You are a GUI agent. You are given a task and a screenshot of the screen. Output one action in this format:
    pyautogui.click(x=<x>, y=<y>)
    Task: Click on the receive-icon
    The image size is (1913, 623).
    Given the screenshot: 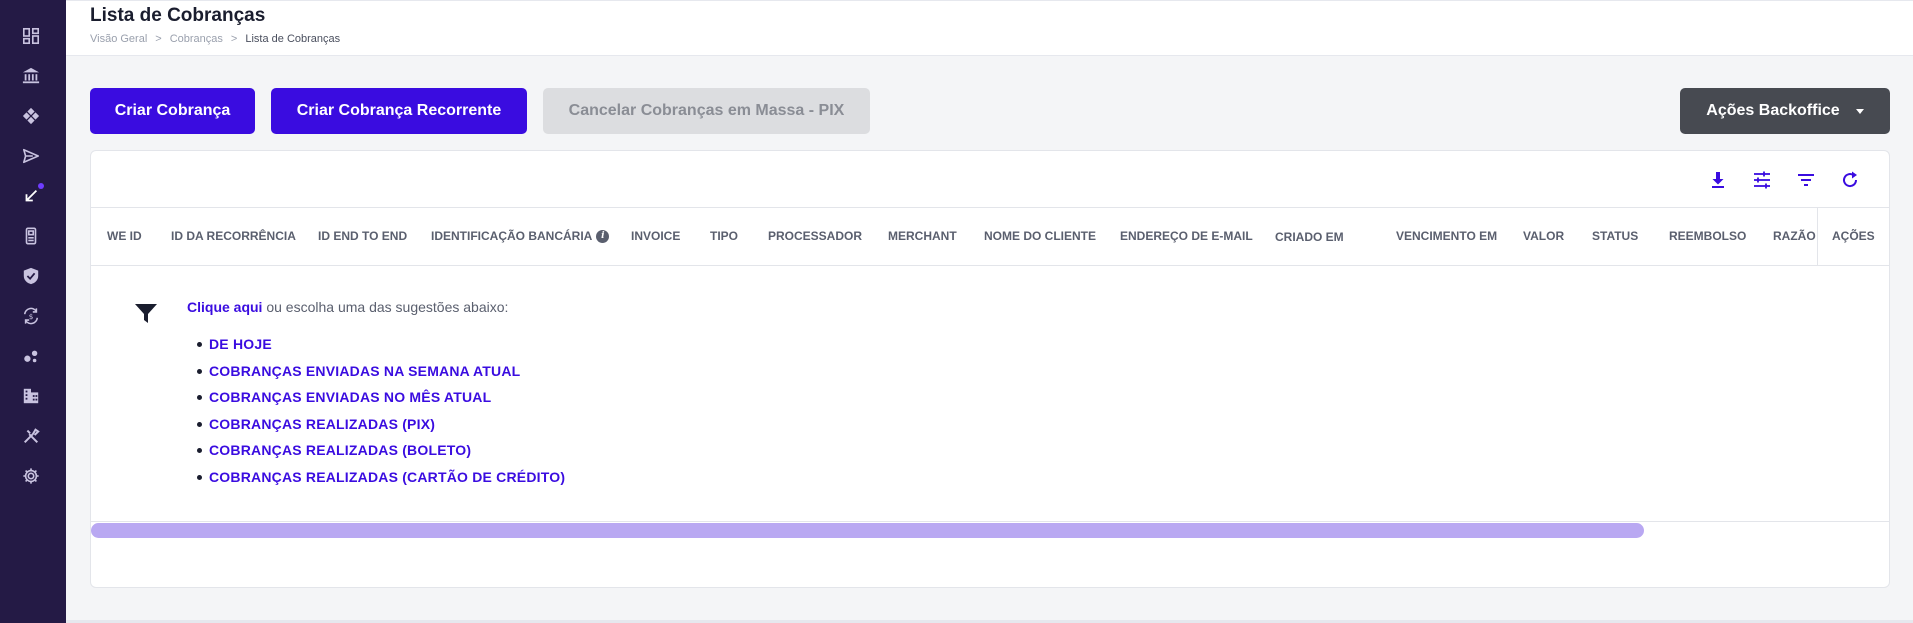 What is the action you would take?
    pyautogui.click(x=31, y=196)
    